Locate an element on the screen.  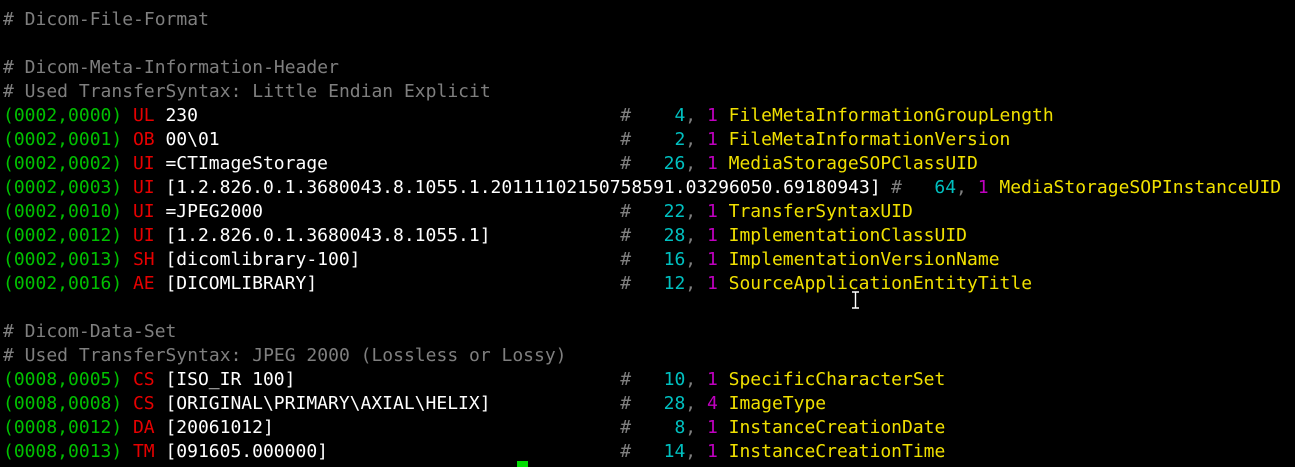
dicom-tag: (0002,0010) is located at coordinates (63, 211).